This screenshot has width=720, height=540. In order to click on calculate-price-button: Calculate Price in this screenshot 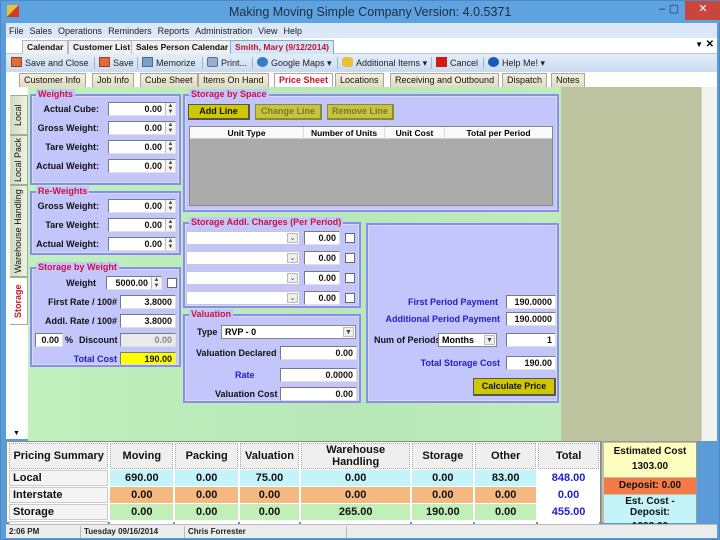, I will do `click(514, 387)`.